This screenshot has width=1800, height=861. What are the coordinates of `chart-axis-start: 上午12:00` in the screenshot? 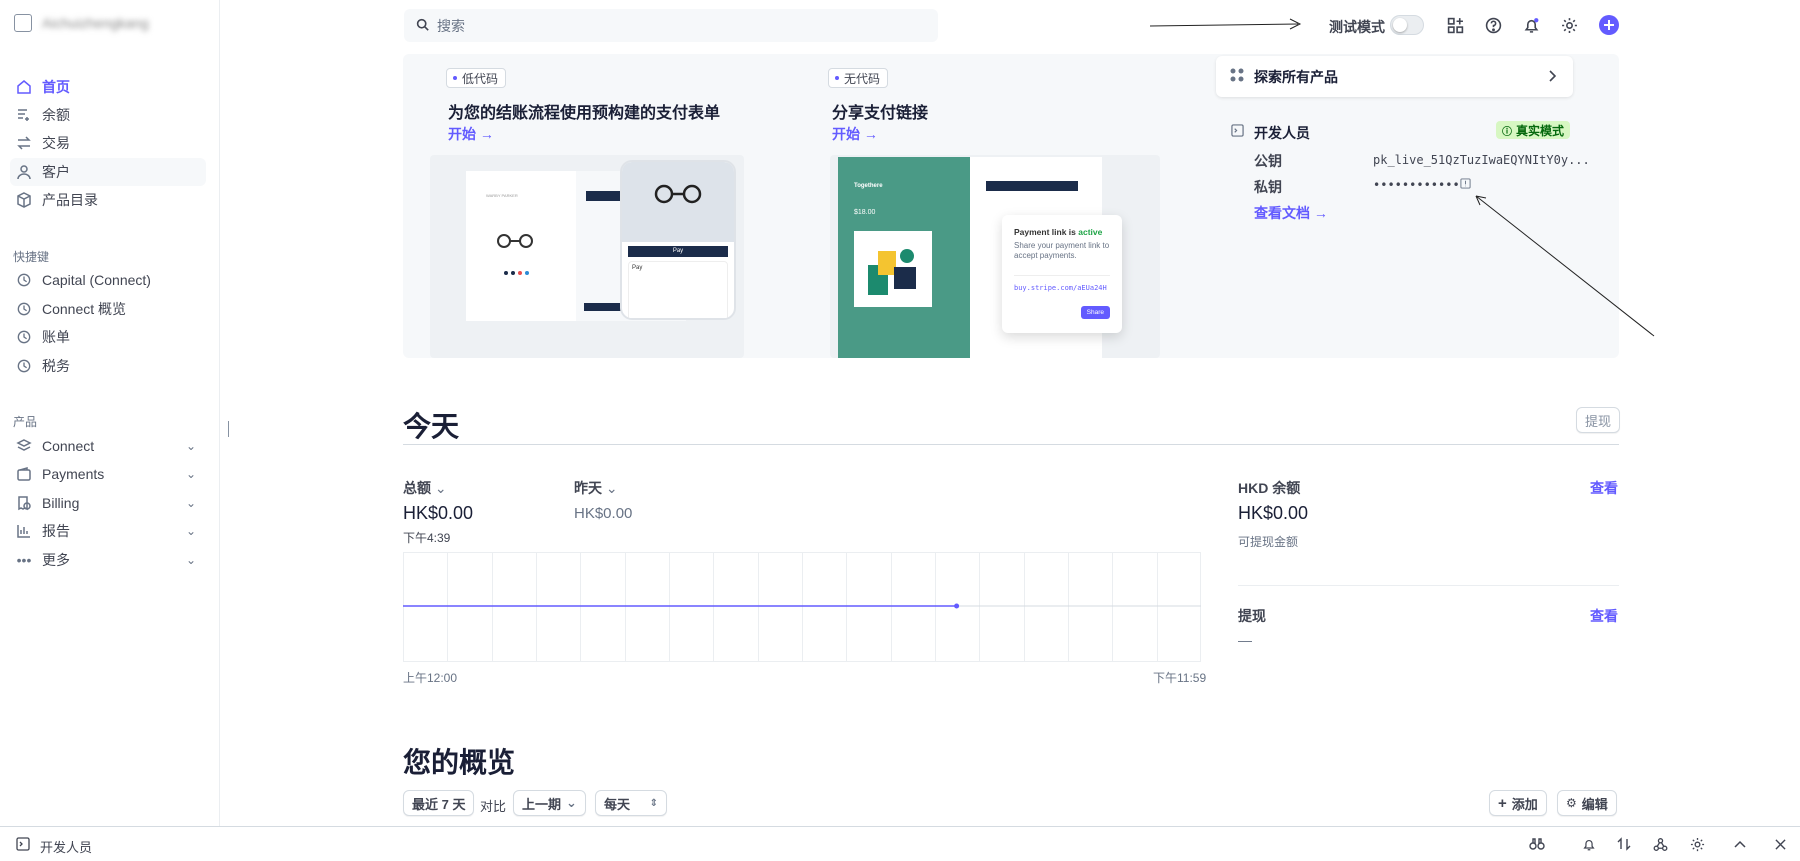 It's located at (430, 678).